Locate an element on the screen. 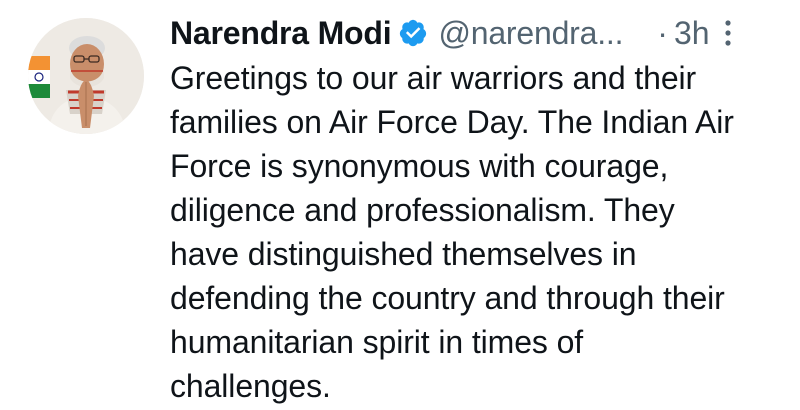 This screenshot has height=410, width=800. tweet-text-line: humanitarian spirit in times of is located at coordinates (377, 342).